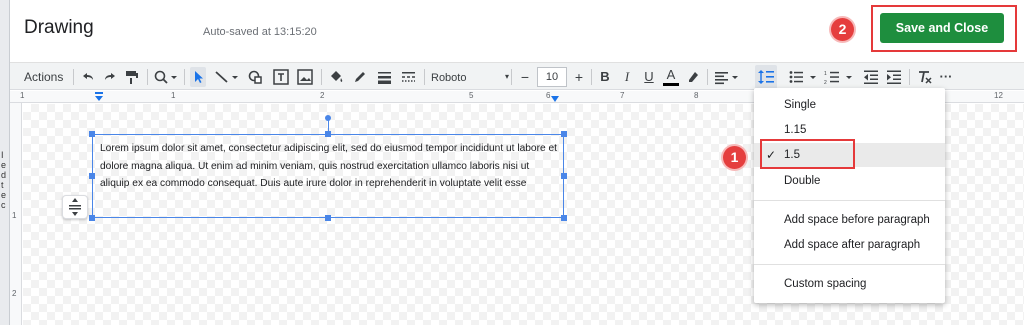 Image resolution: width=1024 pixels, height=325 pixels. I want to click on menu-item-label: Add space after paragraph, so click(852, 245).